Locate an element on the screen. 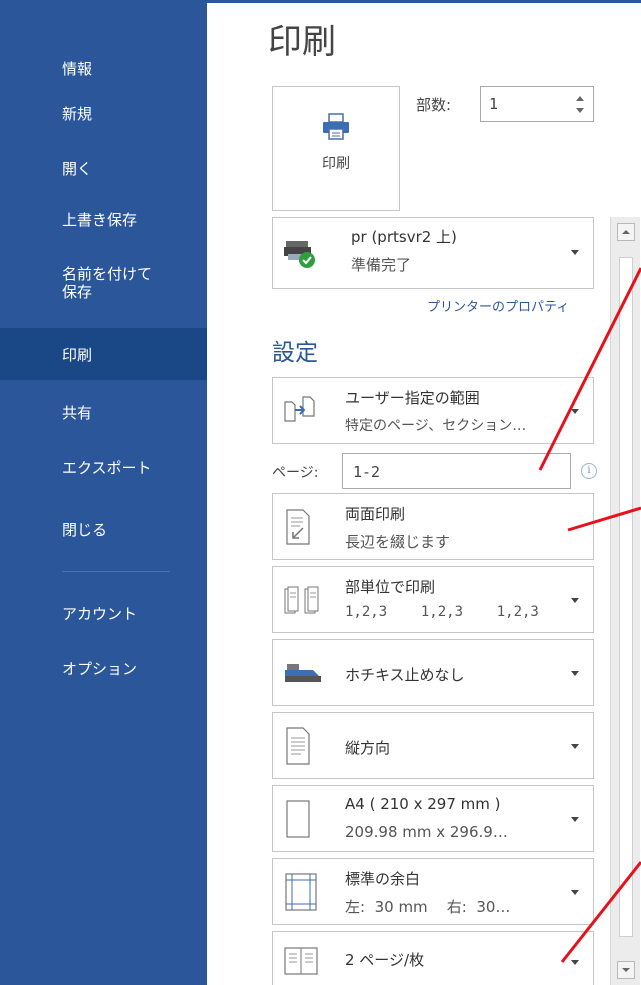  annotation-line-pages is located at coordinates (589, 369).